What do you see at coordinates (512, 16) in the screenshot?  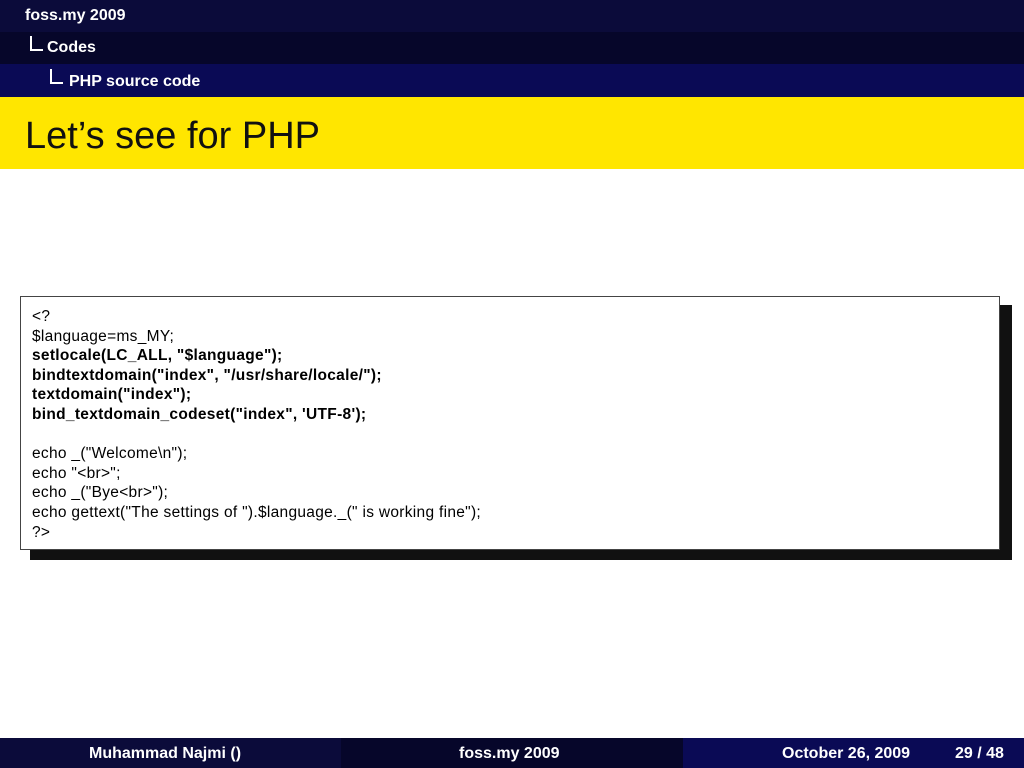 I see `nav-section-bar: foss.my 2009` at bounding box center [512, 16].